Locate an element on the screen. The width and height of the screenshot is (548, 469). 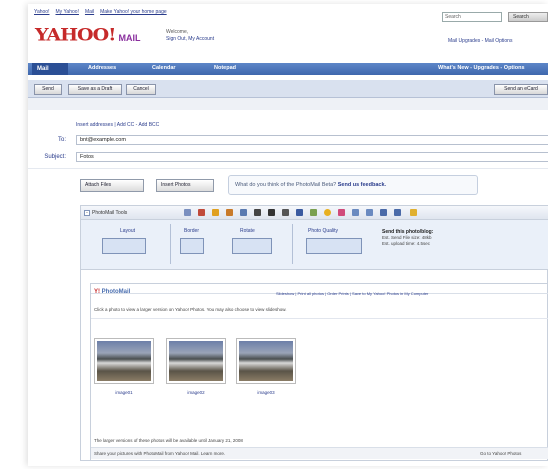
photo-quality-select is located at coordinates (334, 246).